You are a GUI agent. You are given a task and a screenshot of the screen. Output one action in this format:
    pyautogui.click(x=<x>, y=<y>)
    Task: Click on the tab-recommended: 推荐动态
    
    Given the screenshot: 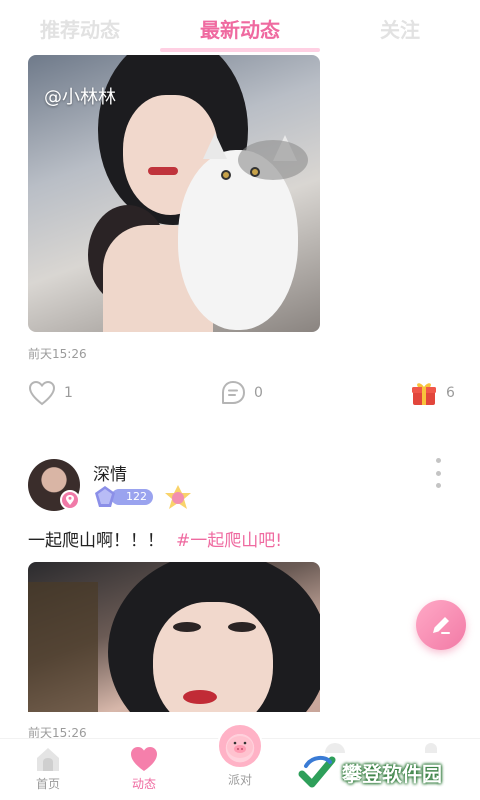 What is the action you would take?
    pyautogui.click(x=80, y=28)
    